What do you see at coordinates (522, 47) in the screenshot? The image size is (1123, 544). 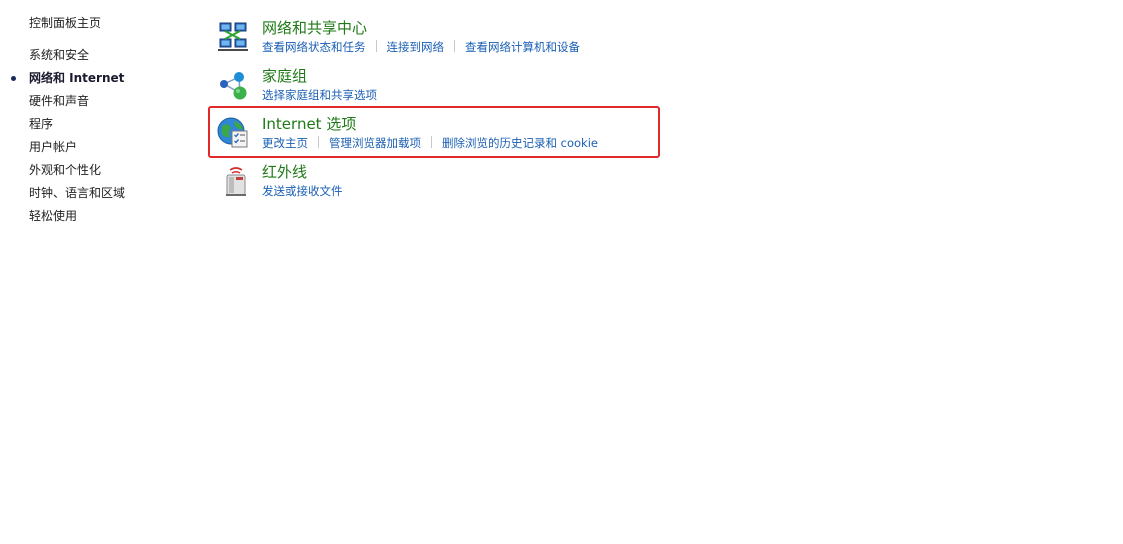 I see `link-view-network-computers: 查看网络计算机和设备` at bounding box center [522, 47].